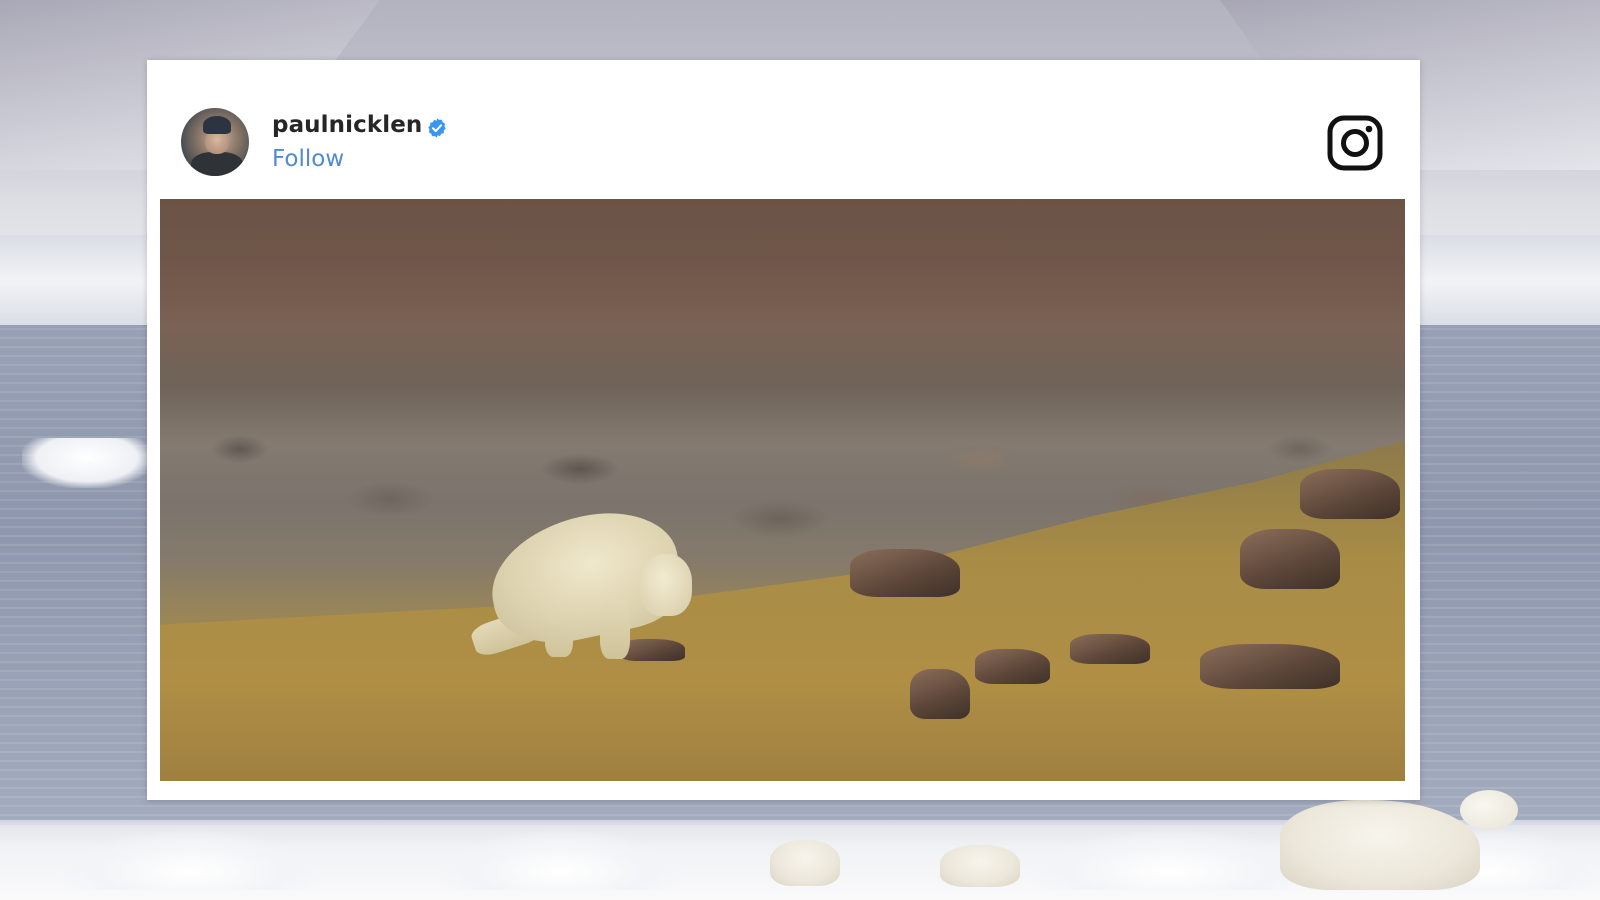 This screenshot has width=1600, height=900. I want to click on follow-button: Follow, so click(308, 159).